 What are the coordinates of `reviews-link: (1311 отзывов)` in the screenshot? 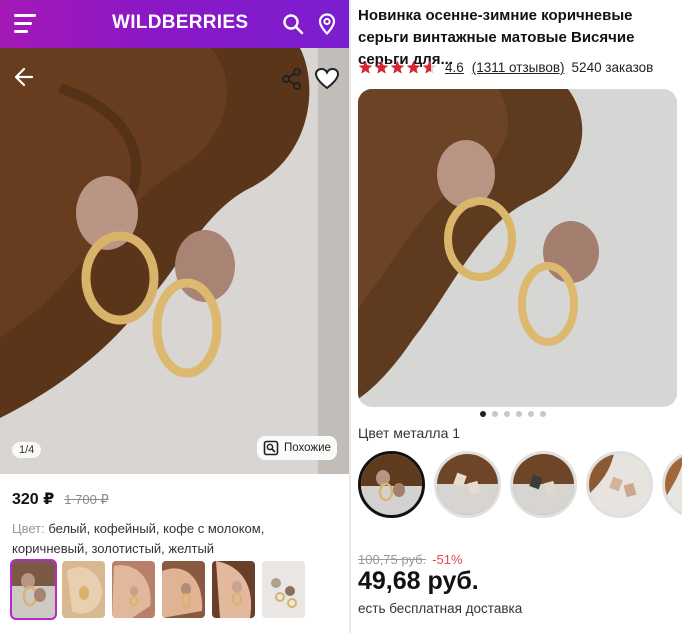 It's located at (518, 67).